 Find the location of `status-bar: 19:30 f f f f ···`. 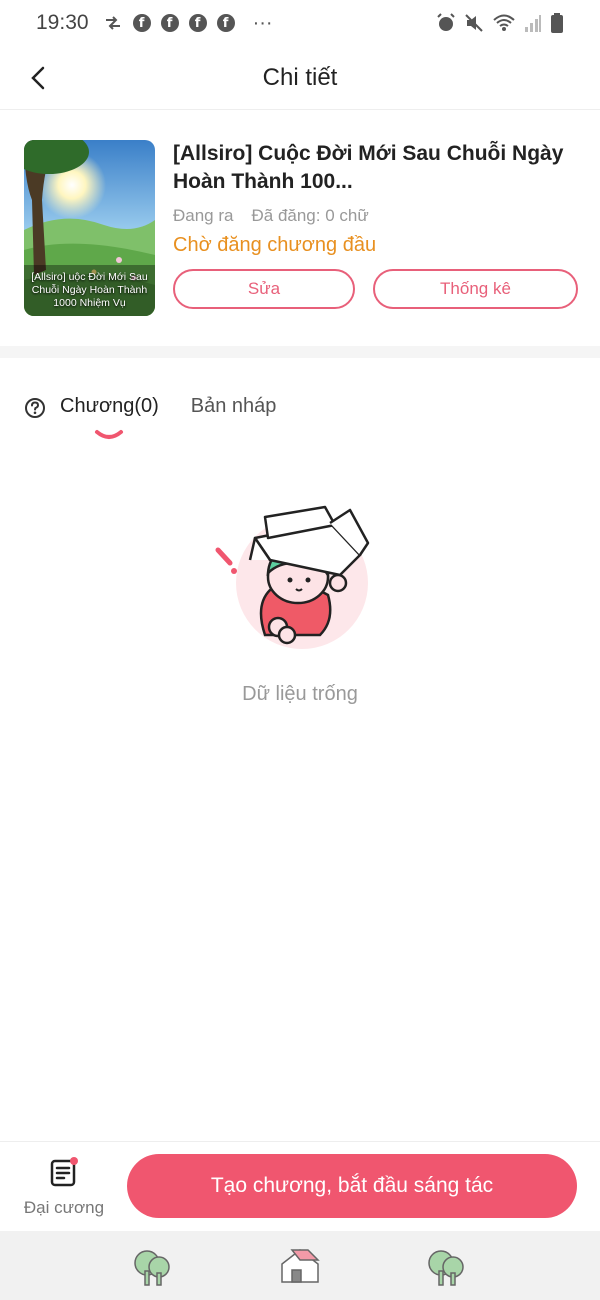

status-bar: 19:30 f f f f ··· is located at coordinates (300, 23).